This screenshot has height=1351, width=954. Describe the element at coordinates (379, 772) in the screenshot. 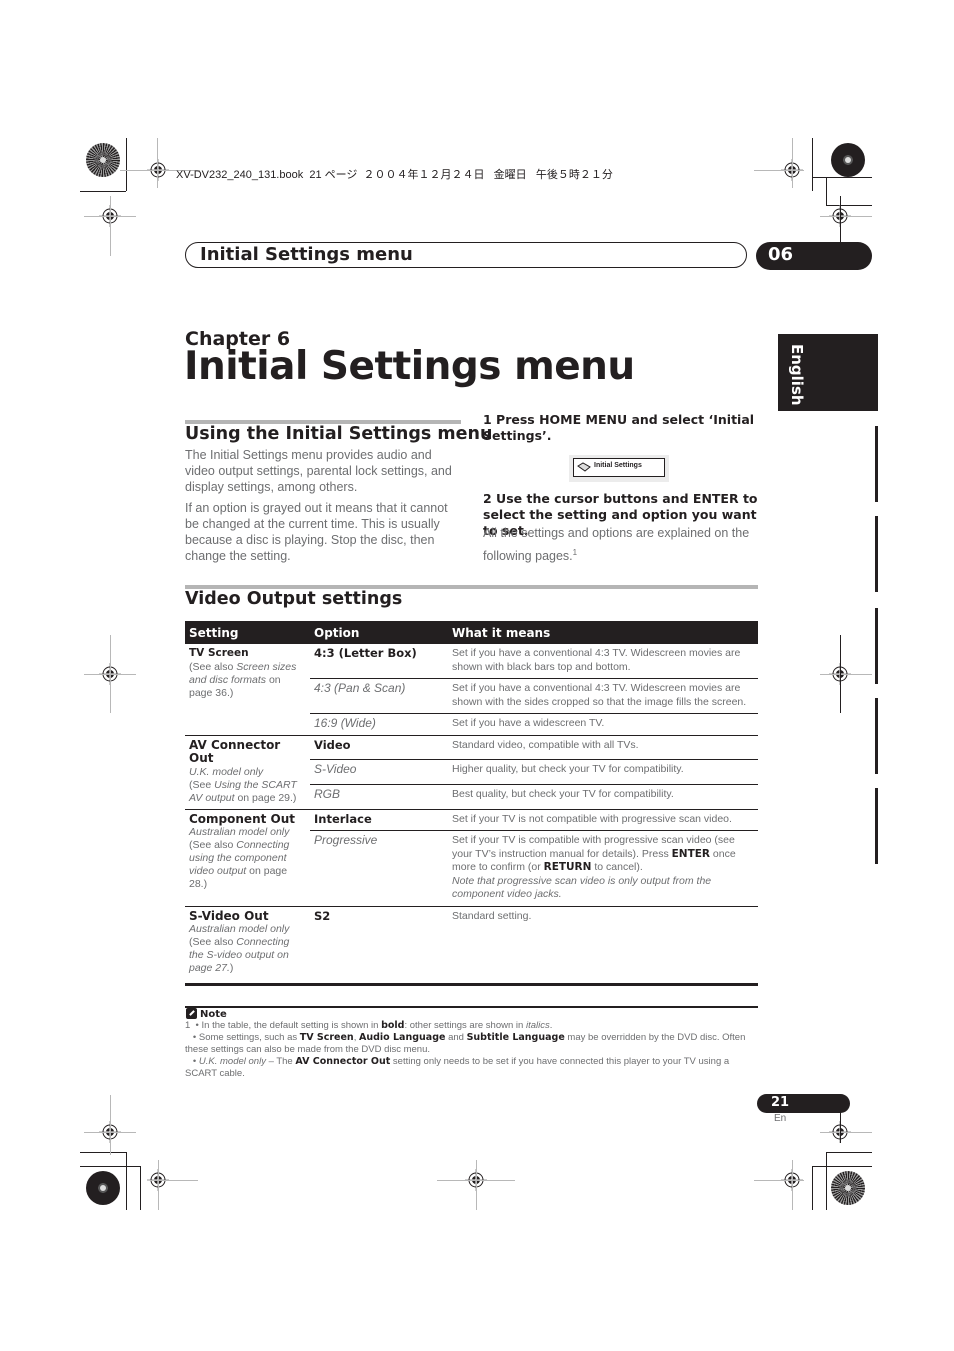

I see `option-cell: S-Video` at that location.